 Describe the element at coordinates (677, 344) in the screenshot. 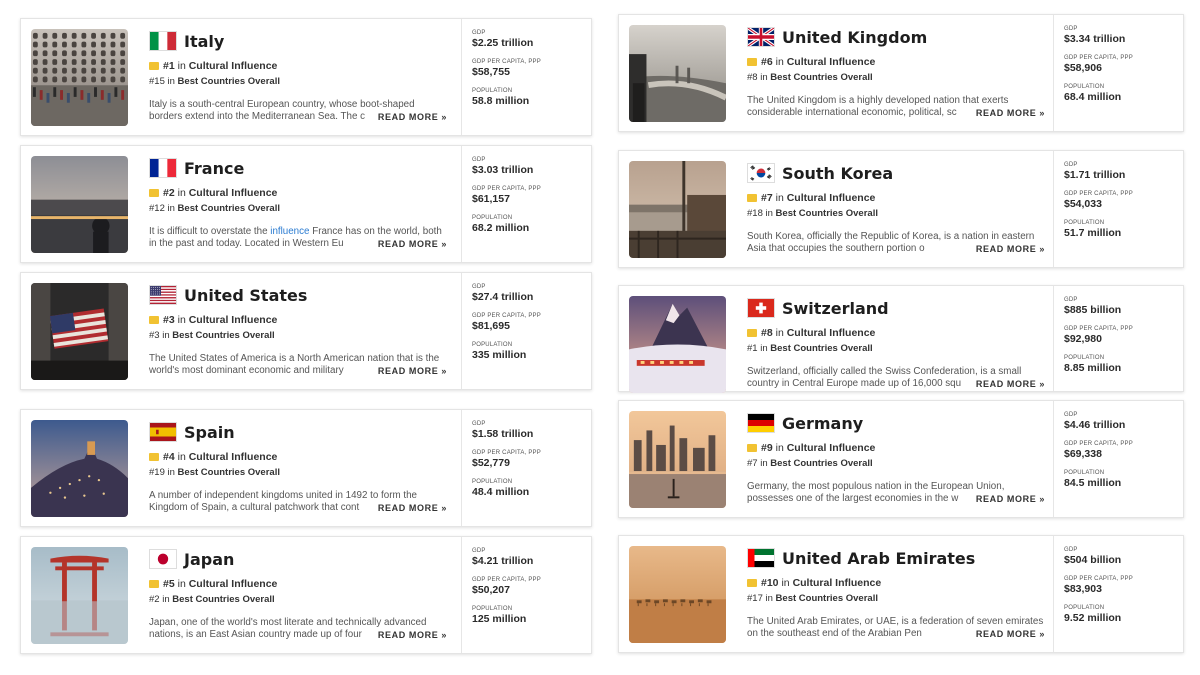

I see `matterhorn-photo` at that location.